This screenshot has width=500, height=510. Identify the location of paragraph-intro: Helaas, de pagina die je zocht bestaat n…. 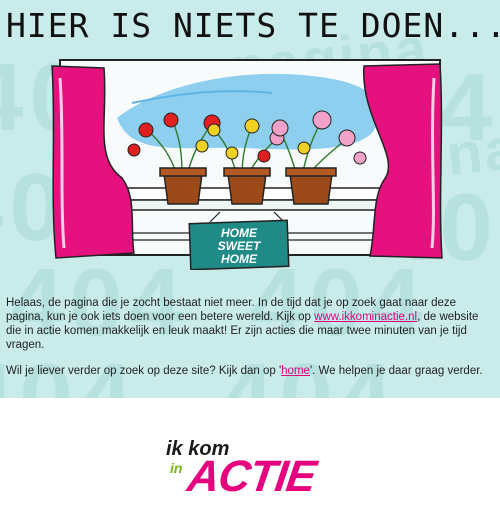
(242, 324).